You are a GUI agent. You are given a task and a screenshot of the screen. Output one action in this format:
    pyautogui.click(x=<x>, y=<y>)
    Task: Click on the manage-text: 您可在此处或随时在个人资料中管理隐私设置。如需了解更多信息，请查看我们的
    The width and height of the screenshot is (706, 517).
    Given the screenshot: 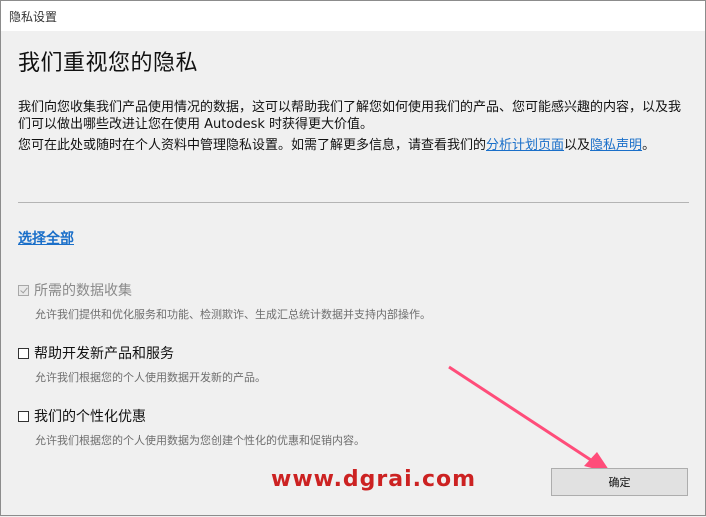 What is the action you would take?
    pyautogui.click(x=252, y=145)
    